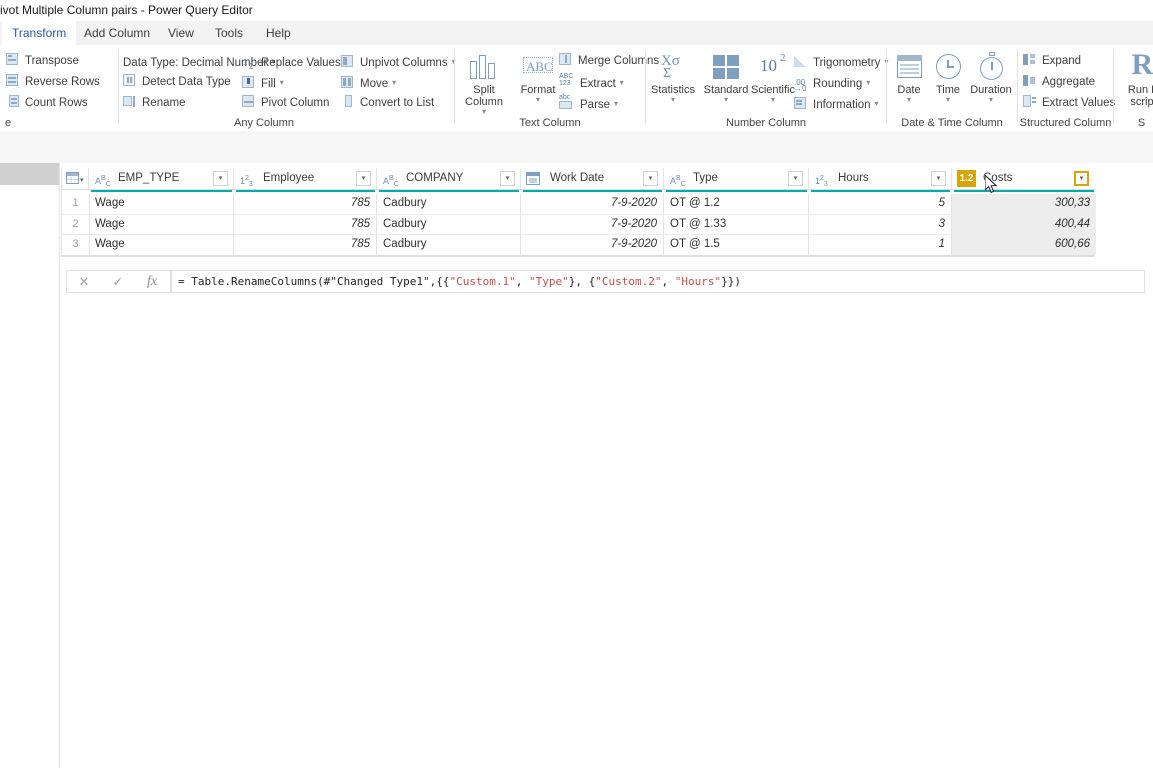 The image size is (1153, 768). What do you see at coordinates (72, 178) in the screenshot?
I see `select-all-icon` at bounding box center [72, 178].